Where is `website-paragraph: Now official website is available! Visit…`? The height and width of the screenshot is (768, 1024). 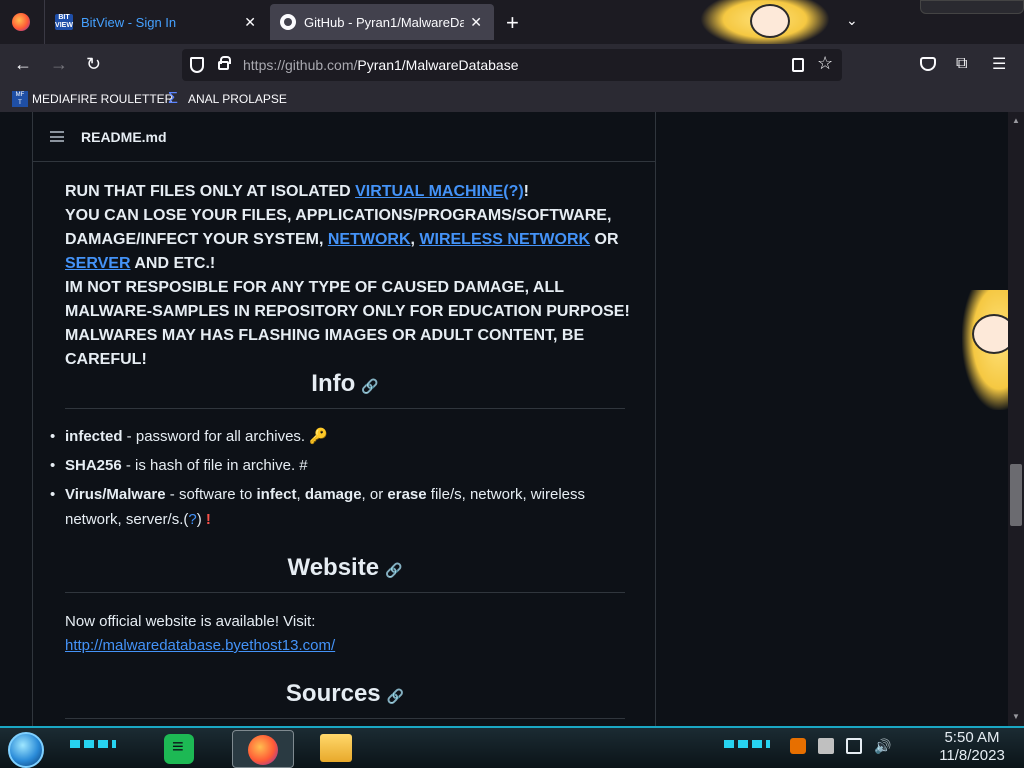 website-paragraph: Now official website is available! Visit… is located at coordinates (200, 634).